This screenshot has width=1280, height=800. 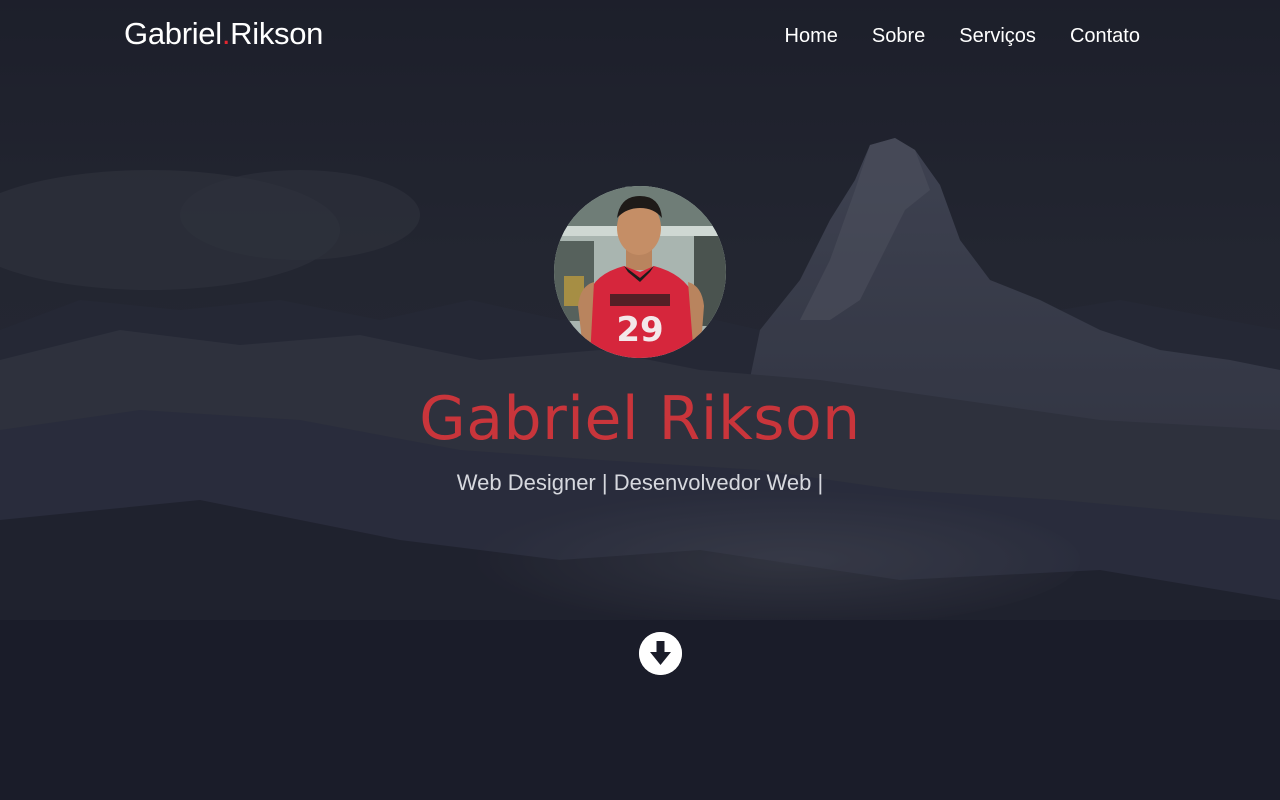 What do you see at coordinates (1105, 36) in the screenshot?
I see `nav-link-contato: Contato` at bounding box center [1105, 36].